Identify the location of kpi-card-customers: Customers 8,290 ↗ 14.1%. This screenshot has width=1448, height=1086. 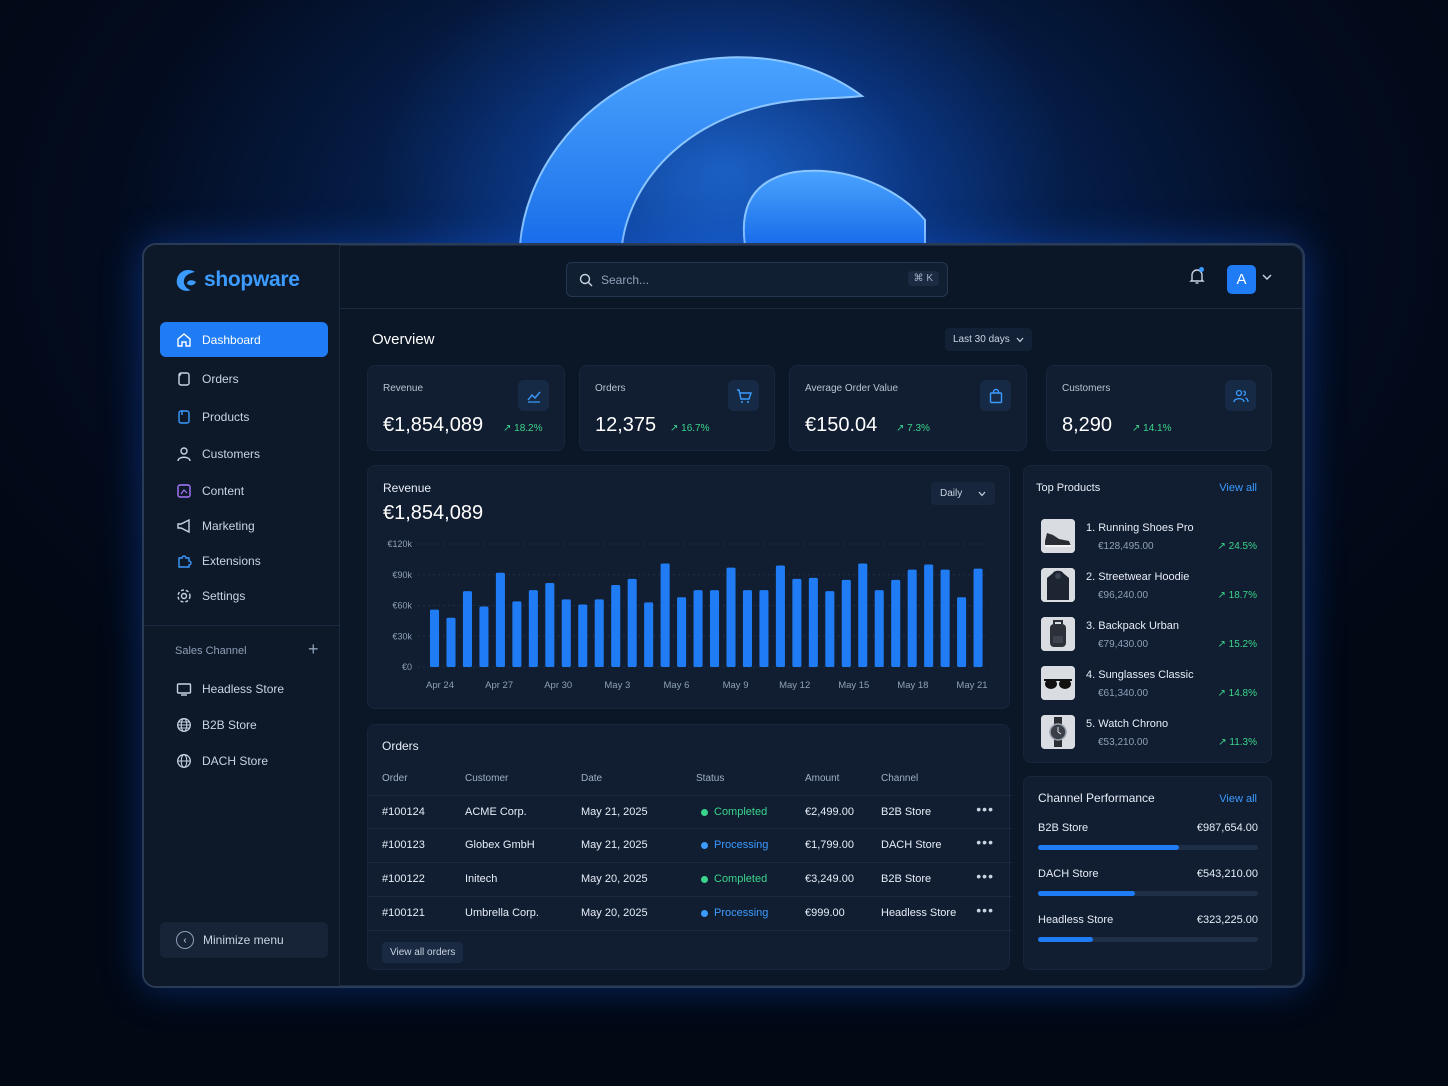
(1159, 408).